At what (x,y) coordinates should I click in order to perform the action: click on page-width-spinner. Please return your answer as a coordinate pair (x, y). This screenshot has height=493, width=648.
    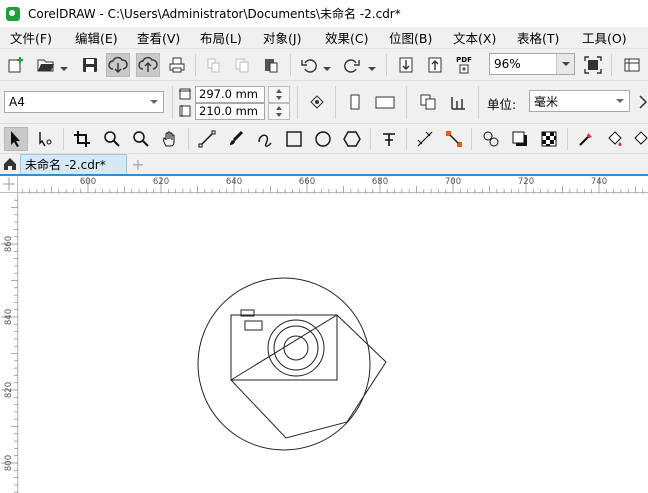
    Looking at the image, I should click on (279, 111).